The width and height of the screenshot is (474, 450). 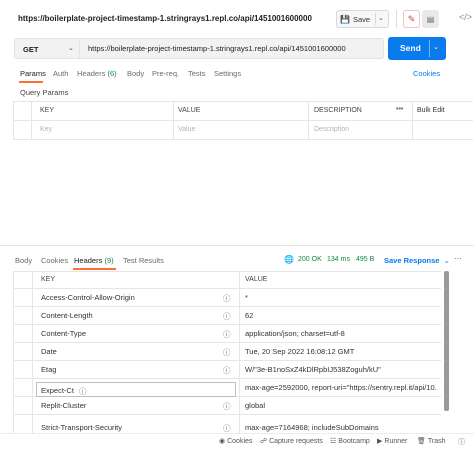 What do you see at coordinates (249, 315) in the screenshot?
I see `header-value: 62` at bounding box center [249, 315].